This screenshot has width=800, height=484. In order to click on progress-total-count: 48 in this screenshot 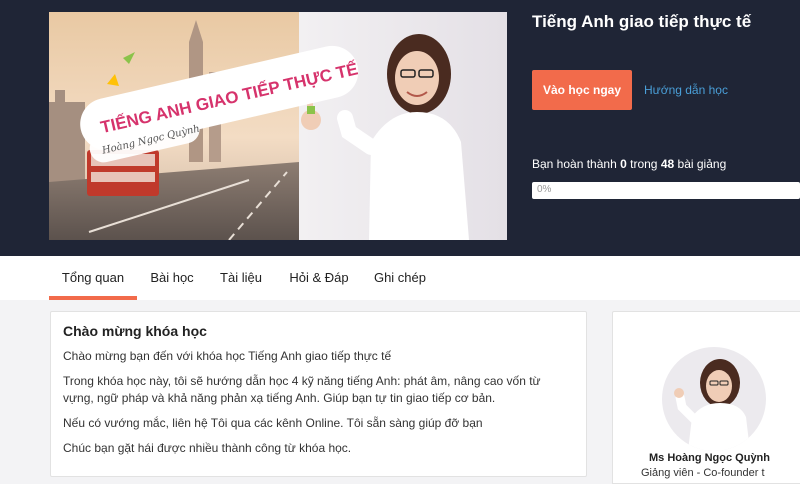, I will do `click(667, 164)`.